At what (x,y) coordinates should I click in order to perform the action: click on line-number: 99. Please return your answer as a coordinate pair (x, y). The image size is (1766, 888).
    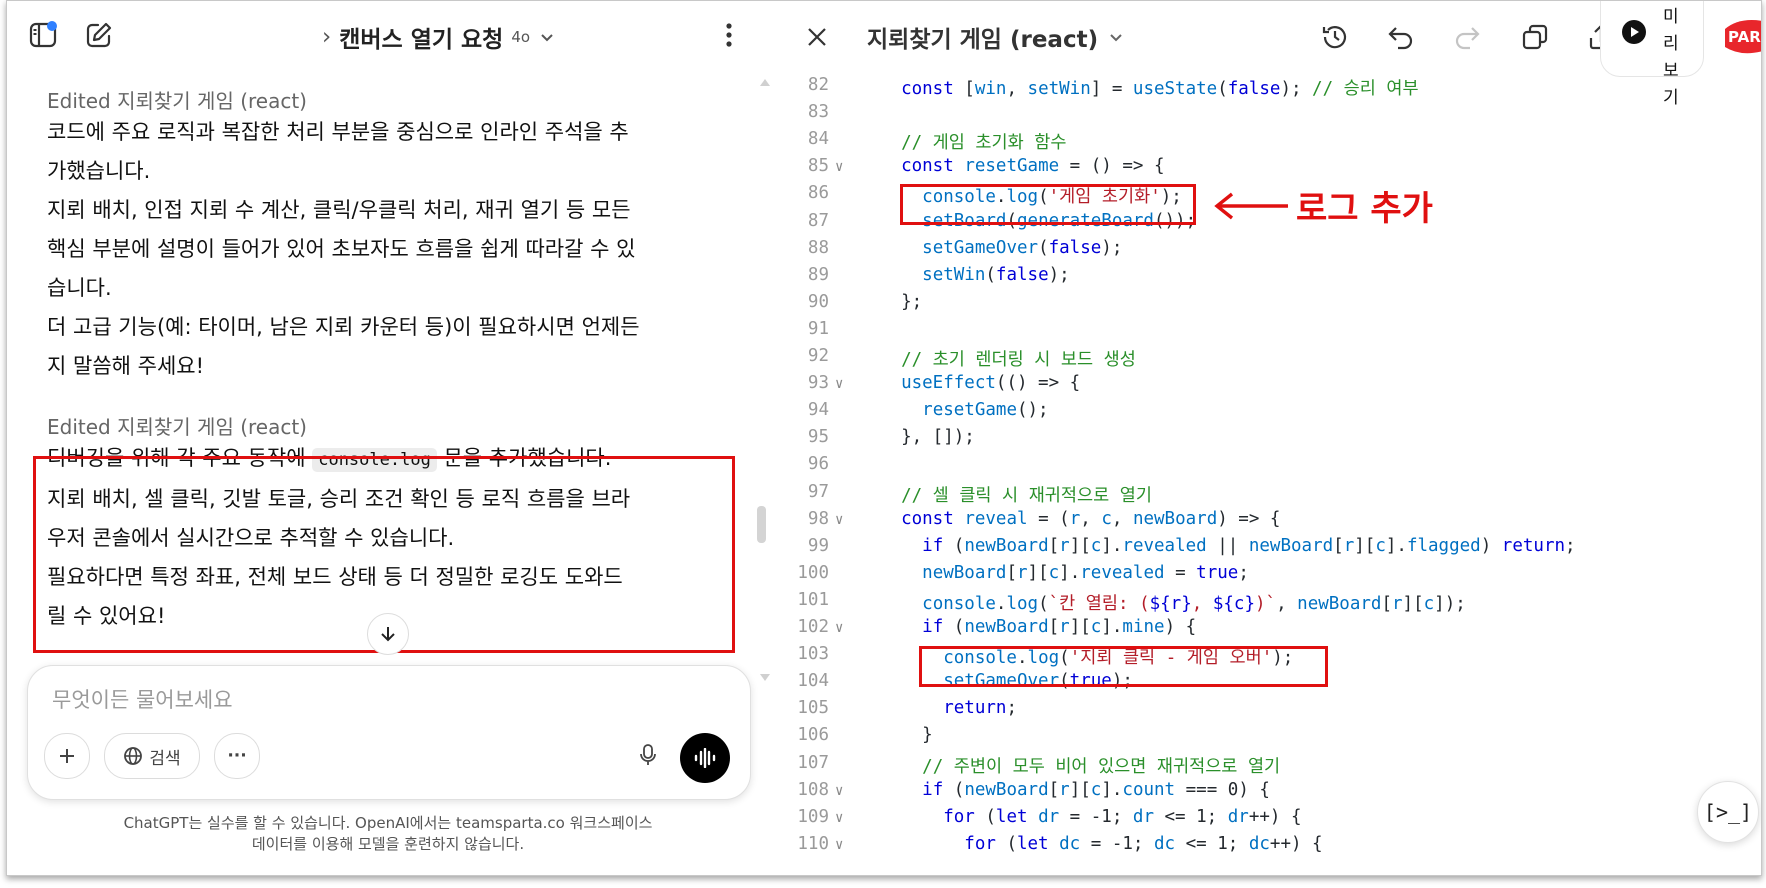
    Looking at the image, I should click on (818, 545).